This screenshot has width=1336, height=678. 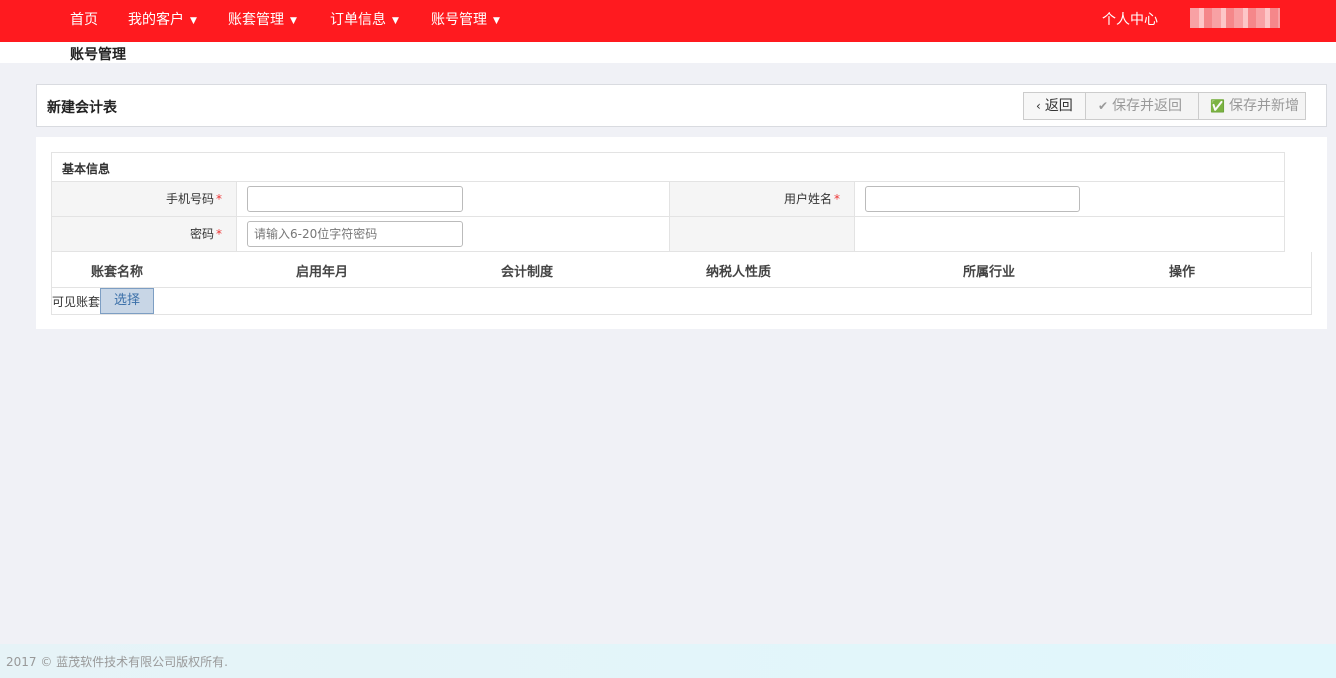 What do you see at coordinates (761, 199) in the screenshot?
I see `username-label: 用户姓名 *` at bounding box center [761, 199].